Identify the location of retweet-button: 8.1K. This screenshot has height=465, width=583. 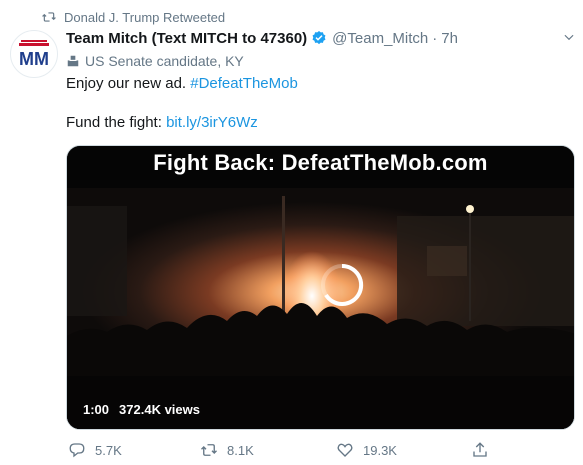
(227, 450).